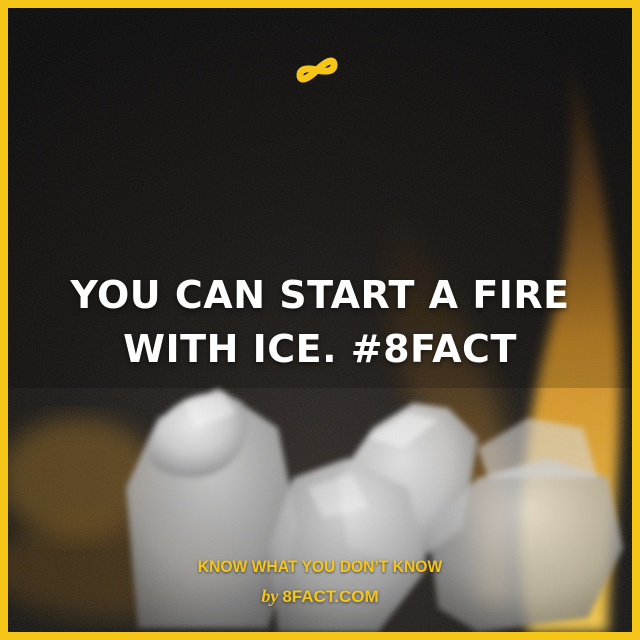 This screenshot has width=640, height=640. What do you see at coordinates (320, 566) in the screenshot?
I see `tagline: KNOW WHAT YOU DON’T KNOW` at bounding box center [320, 566].